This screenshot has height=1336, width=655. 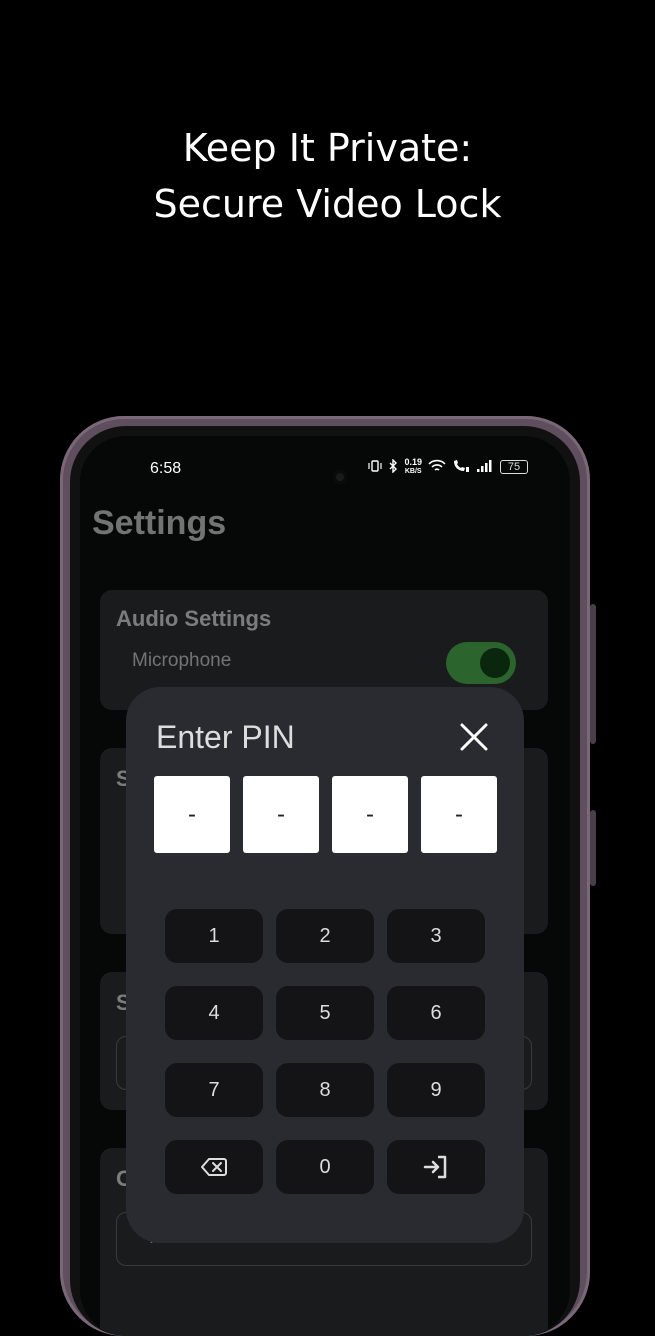 I want to click on front-camera, so click(x=340, y=477).